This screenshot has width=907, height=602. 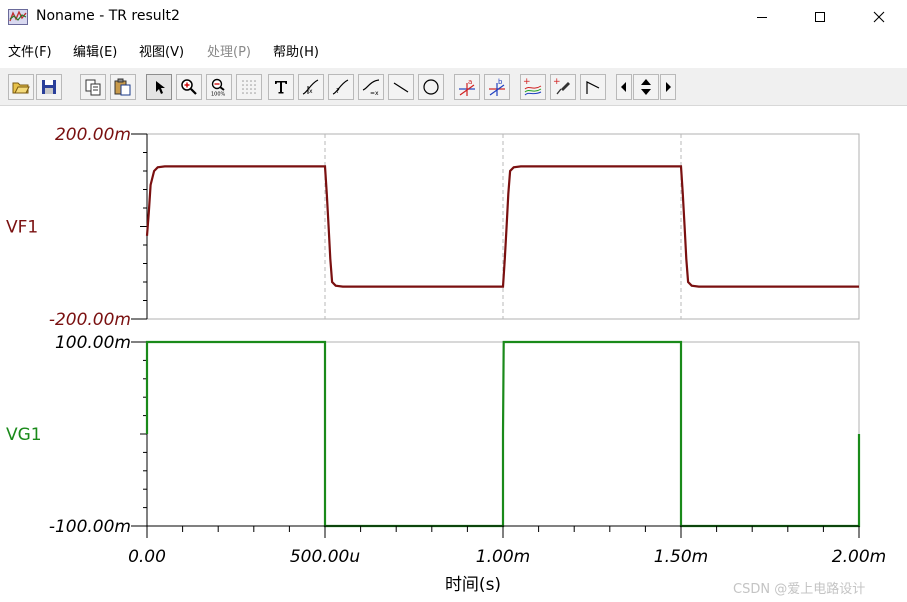 What do you see at coordinates (90, 320) in the screenshot?
I see `vf1-y-min-label: -200.00m` at bounding box center [90, 320].